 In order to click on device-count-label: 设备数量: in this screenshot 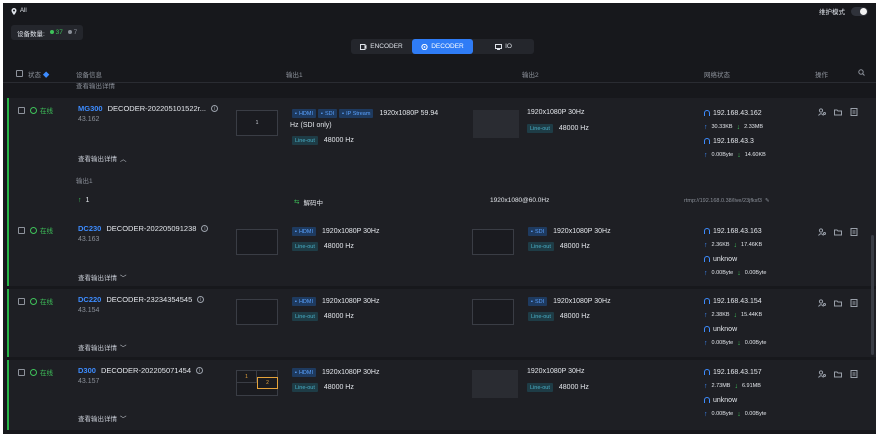, I will do `click(31, 34)`.